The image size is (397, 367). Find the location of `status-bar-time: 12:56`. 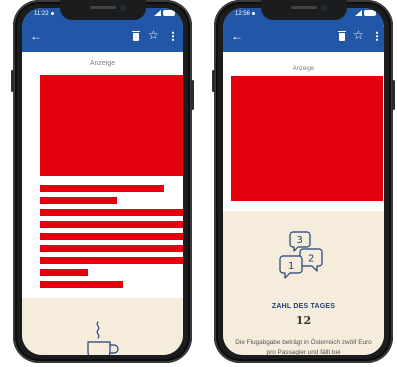

status-bar-time: 12:56 is located at coordinates (245, 14).